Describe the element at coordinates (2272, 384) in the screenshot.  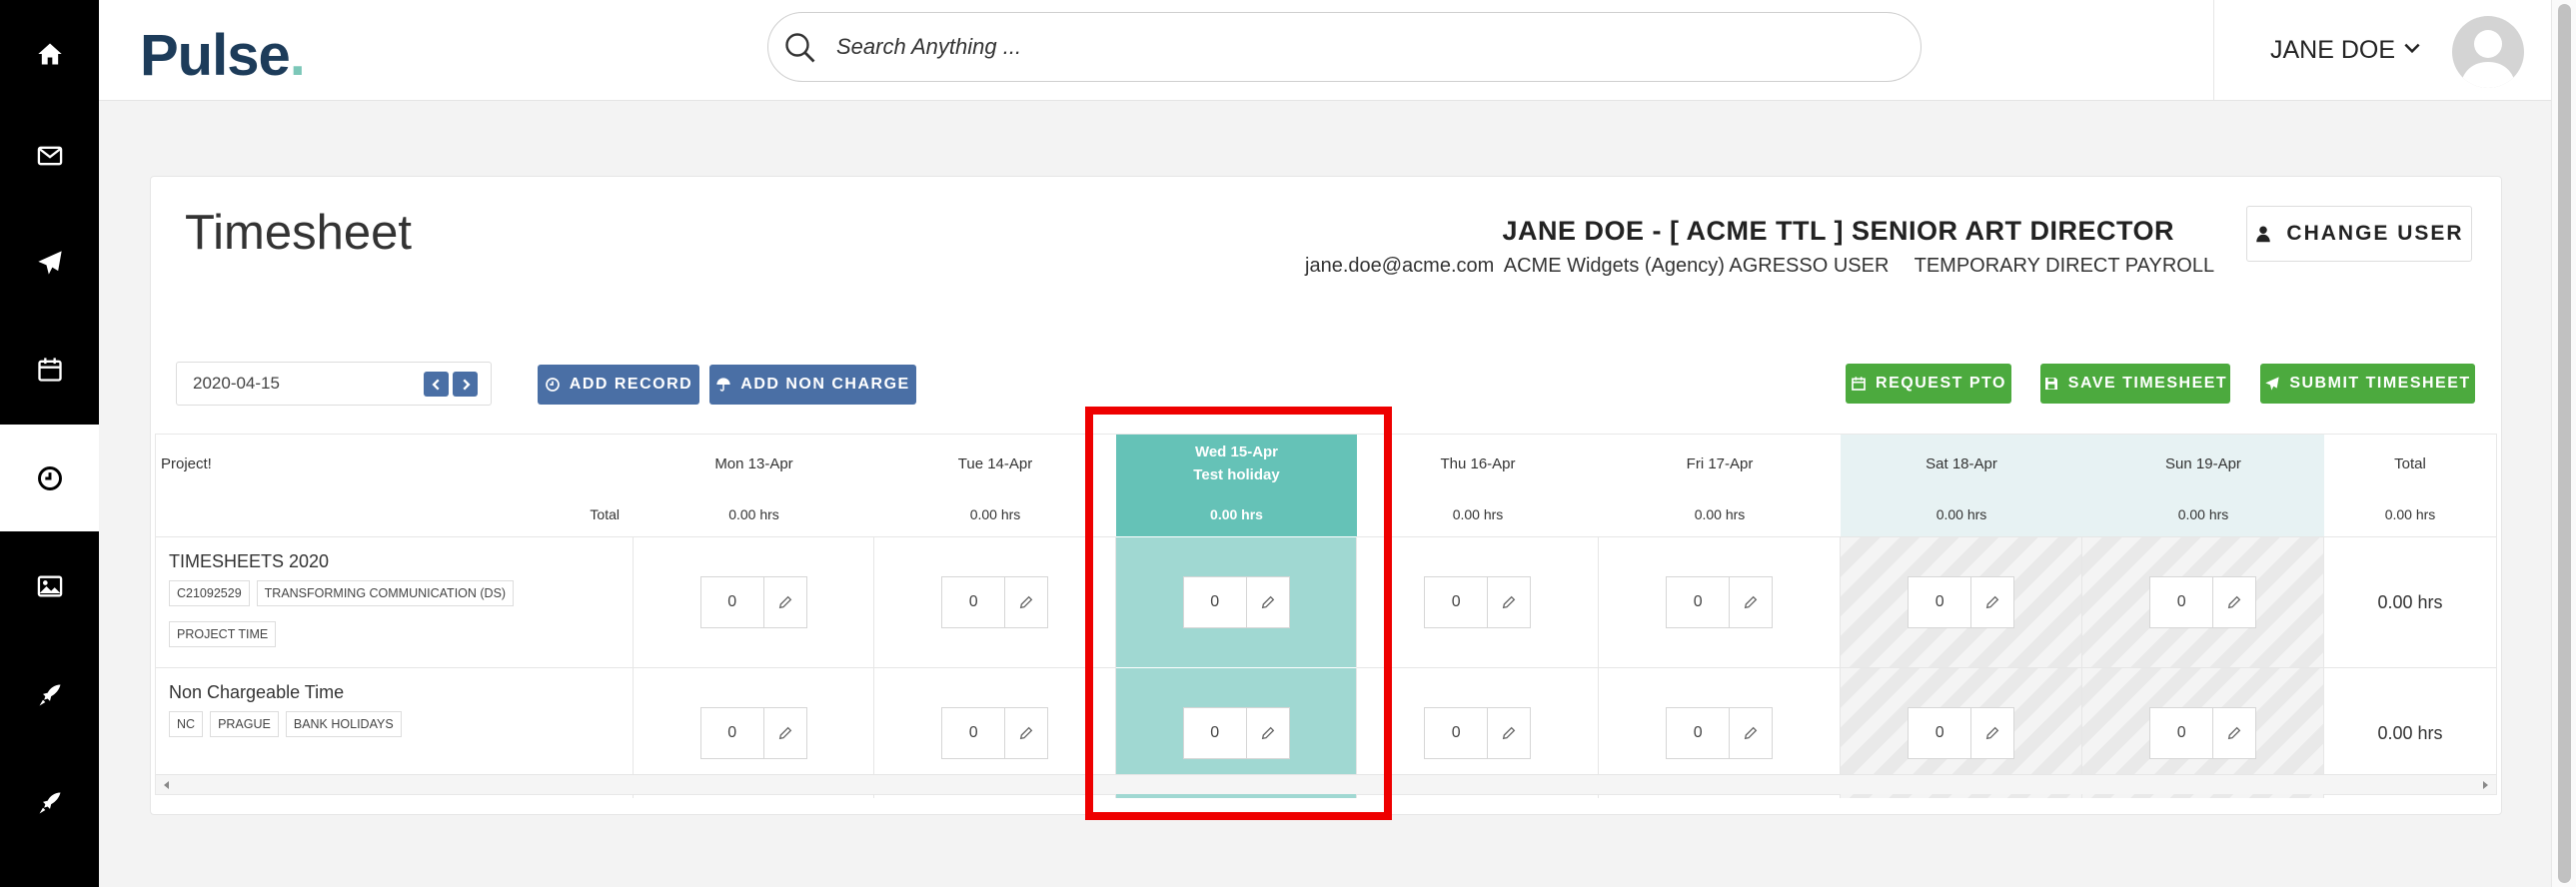
I see `send-icon` at that location.